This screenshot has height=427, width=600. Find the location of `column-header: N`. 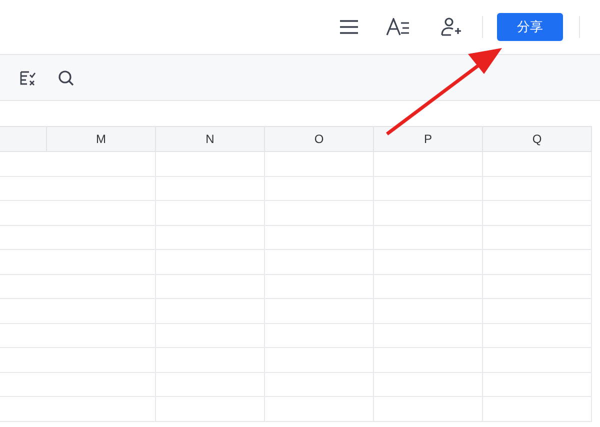

column-header: N is located at coordinates (210, 139).